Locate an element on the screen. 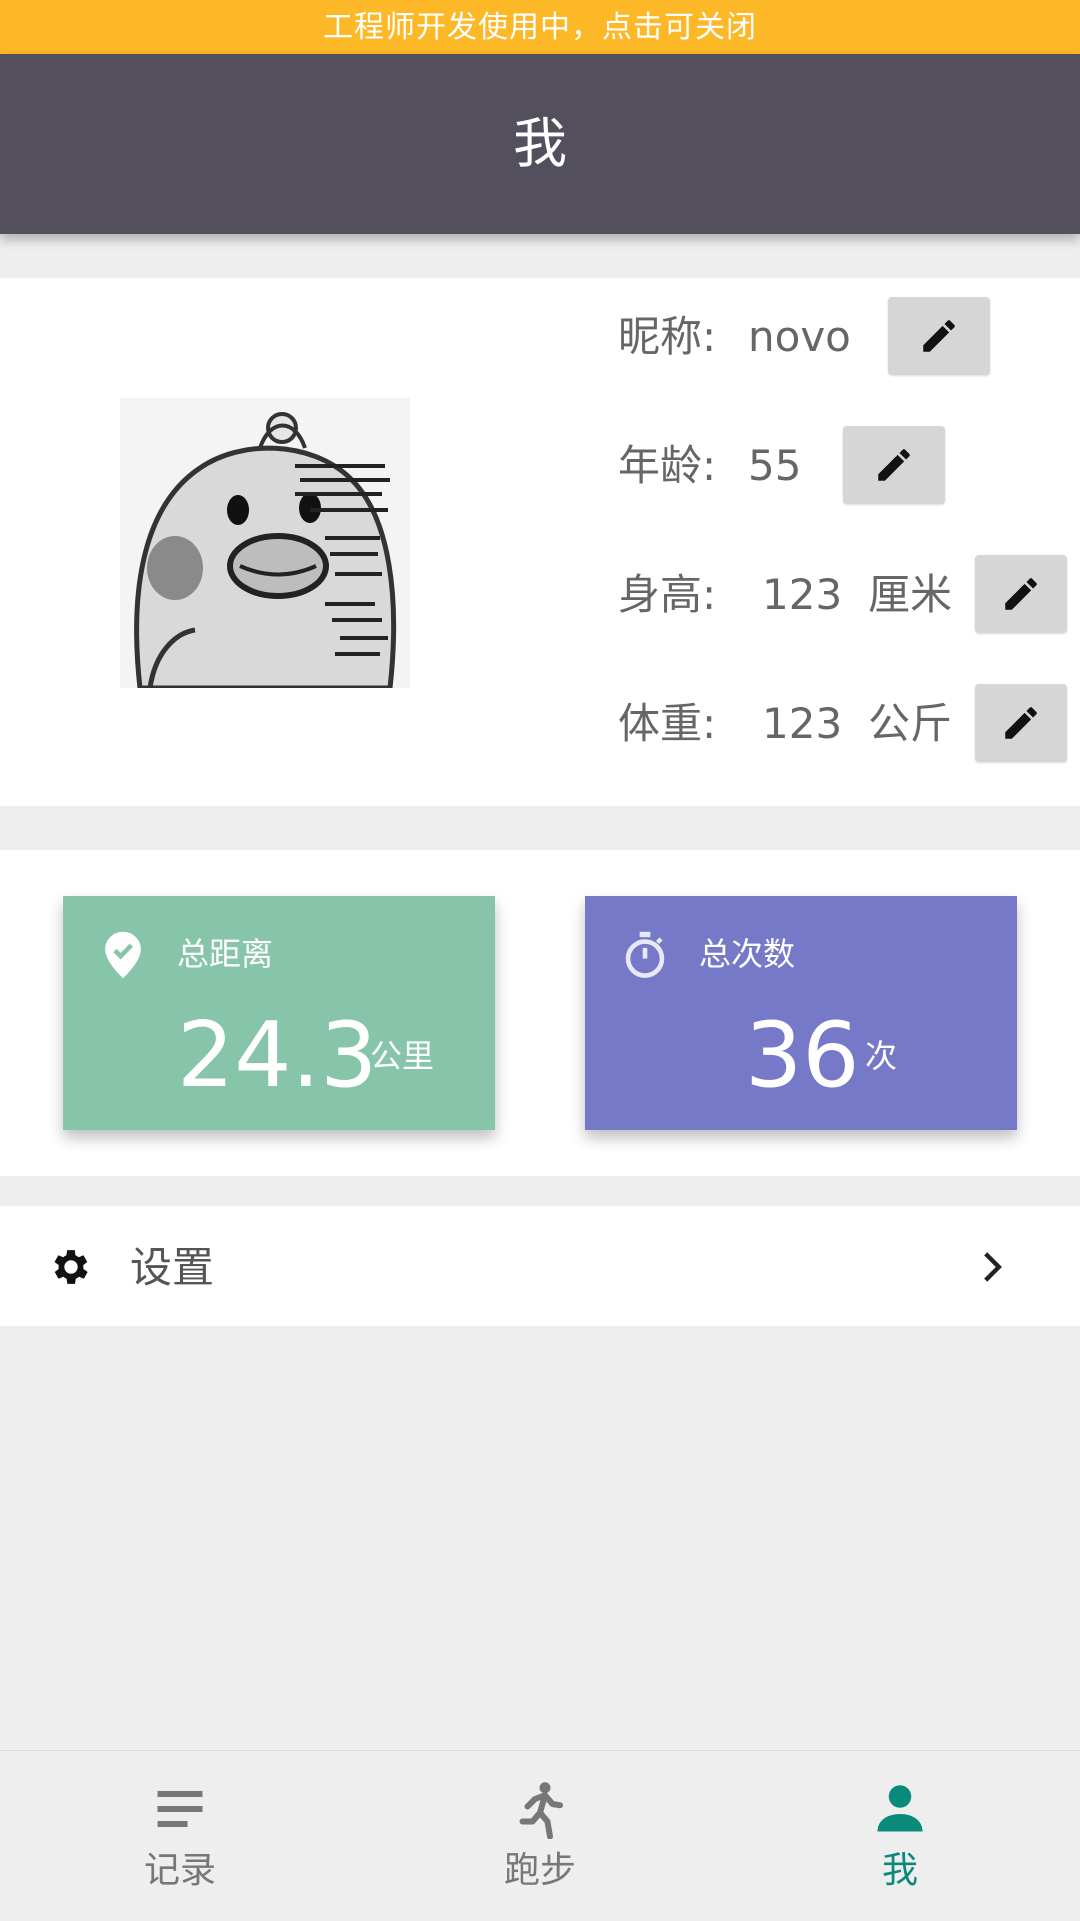  weight-label: 体重: is located at coordinates (667, 723).